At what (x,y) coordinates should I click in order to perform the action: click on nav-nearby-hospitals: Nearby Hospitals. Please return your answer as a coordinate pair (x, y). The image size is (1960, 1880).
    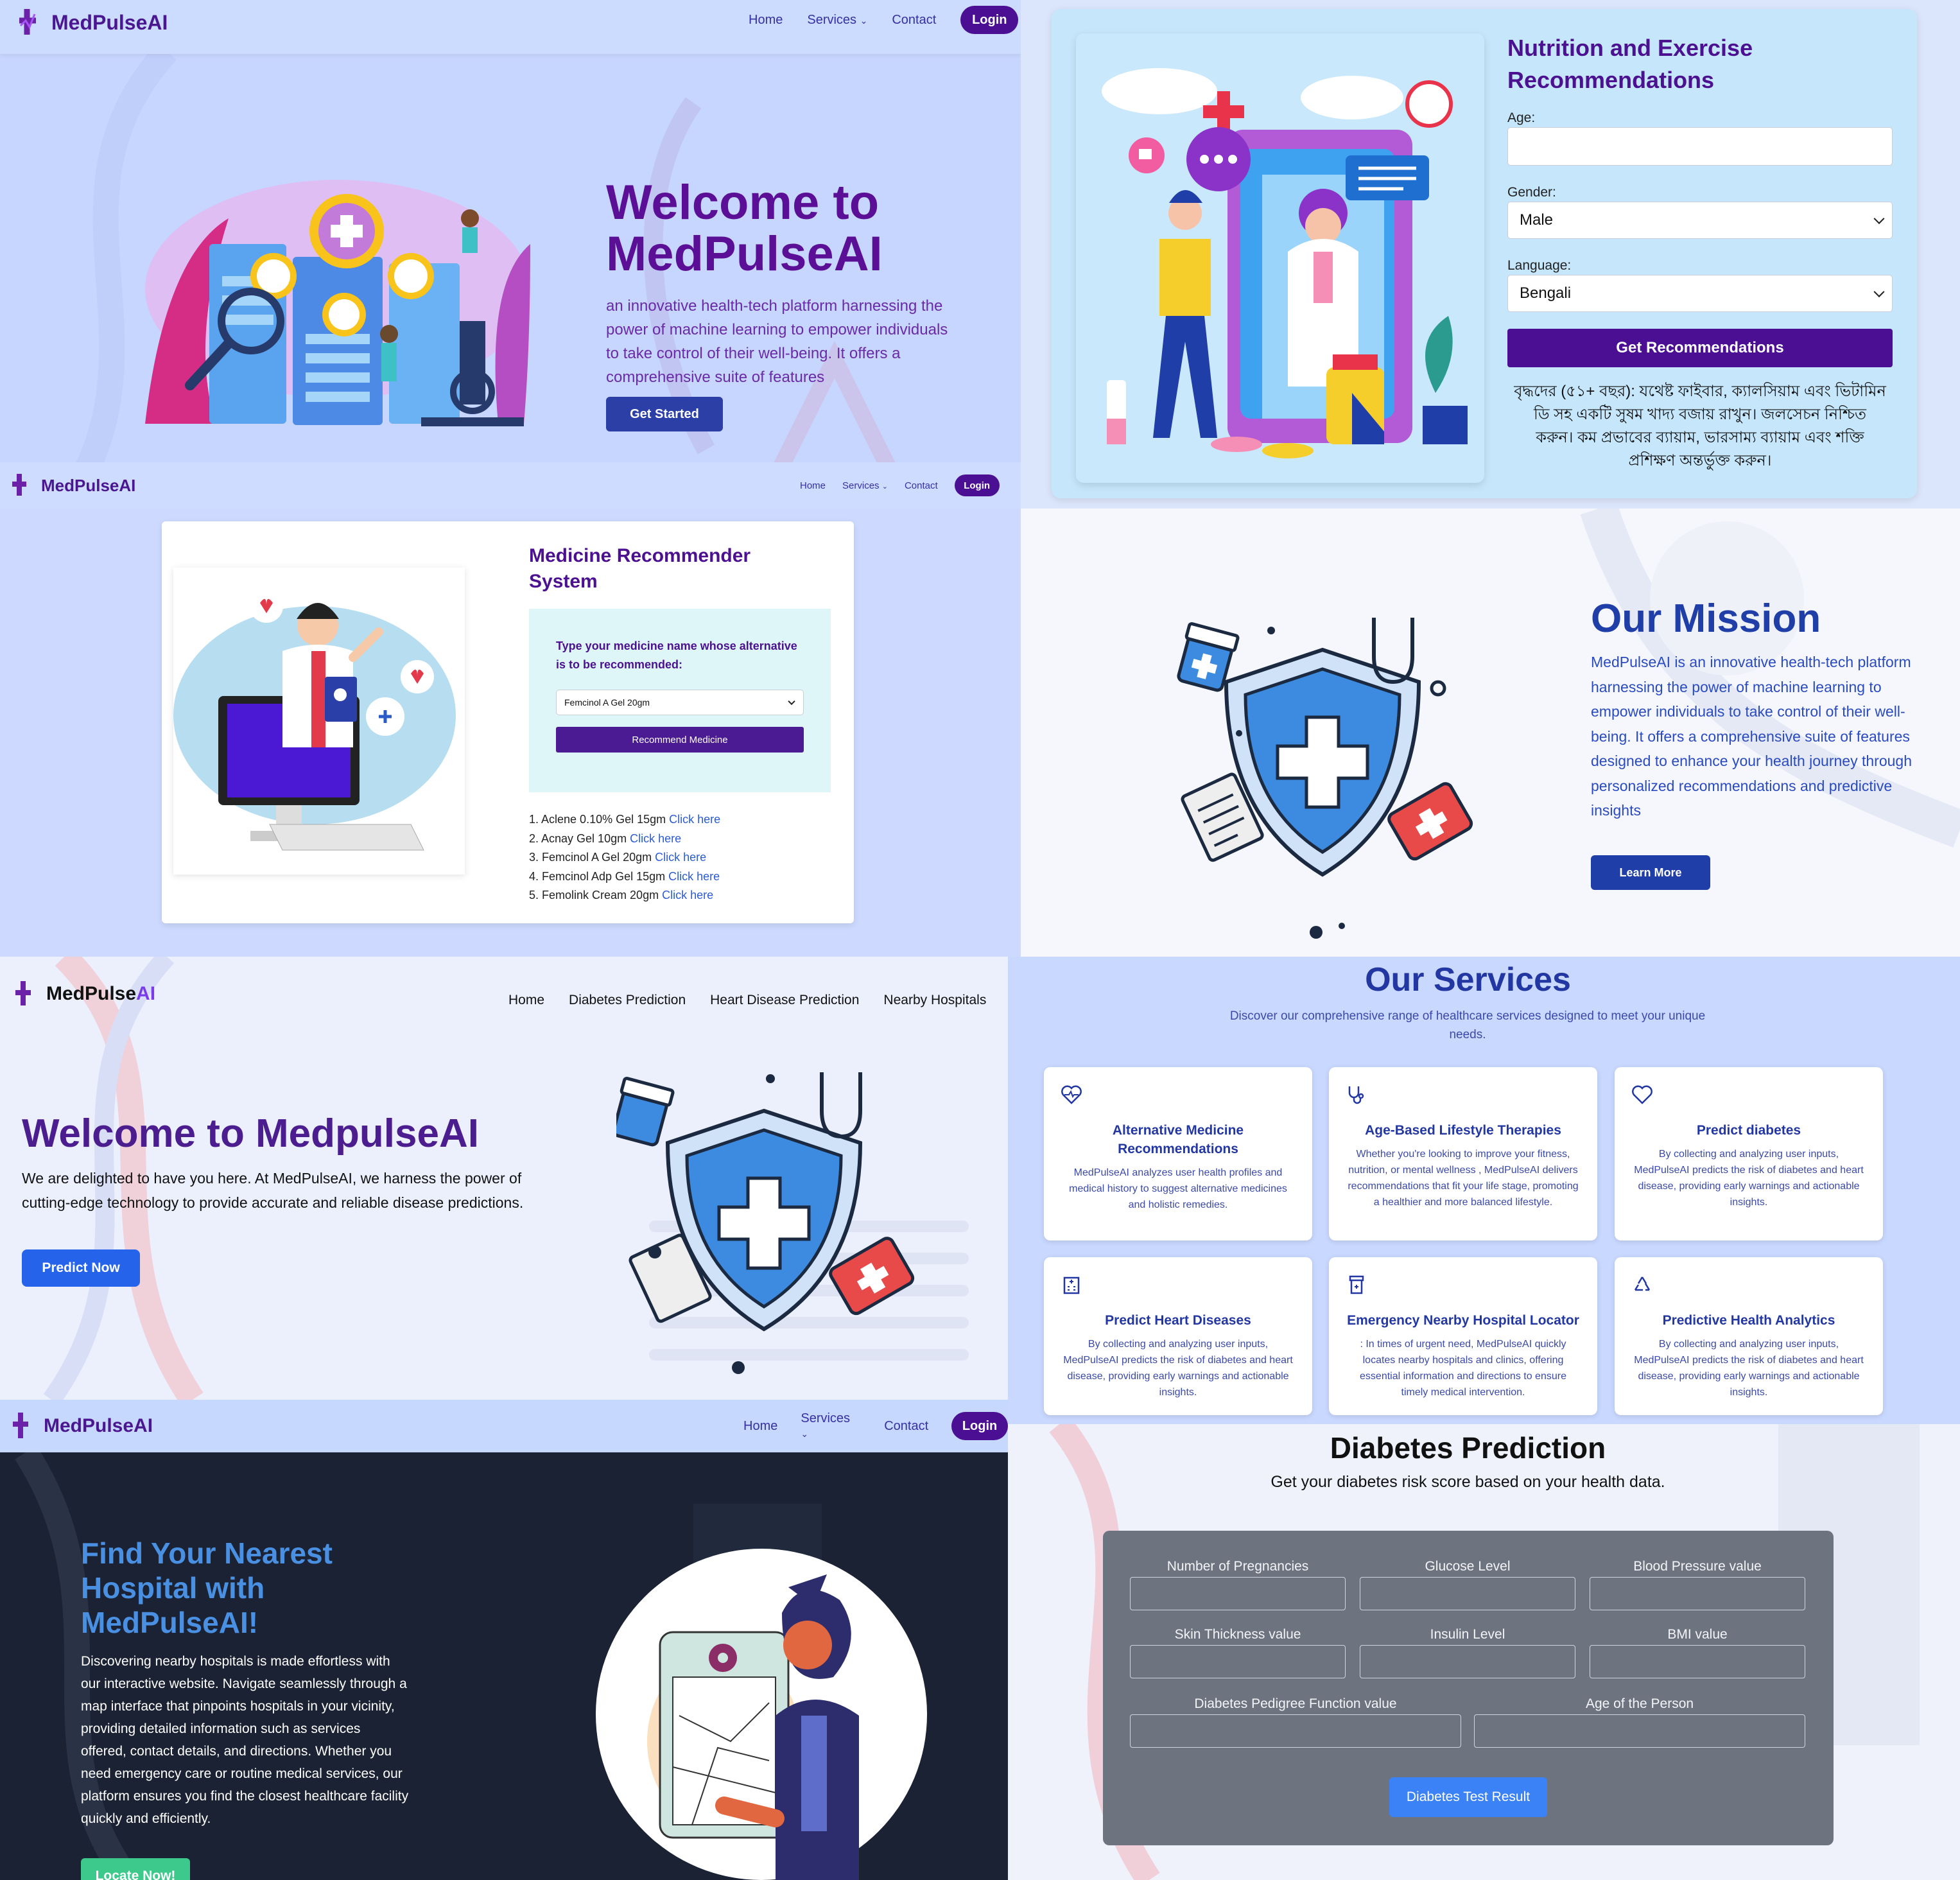
    Looking at the image, I should click on (934, 1001).